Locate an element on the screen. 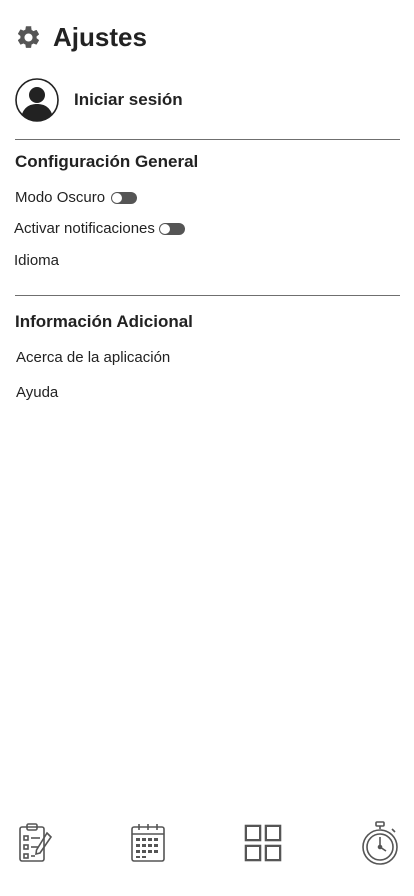 This screenshot has width=414, height=896. dark-mode-row: Modo Oscuro is located at coordinates (76, 197).